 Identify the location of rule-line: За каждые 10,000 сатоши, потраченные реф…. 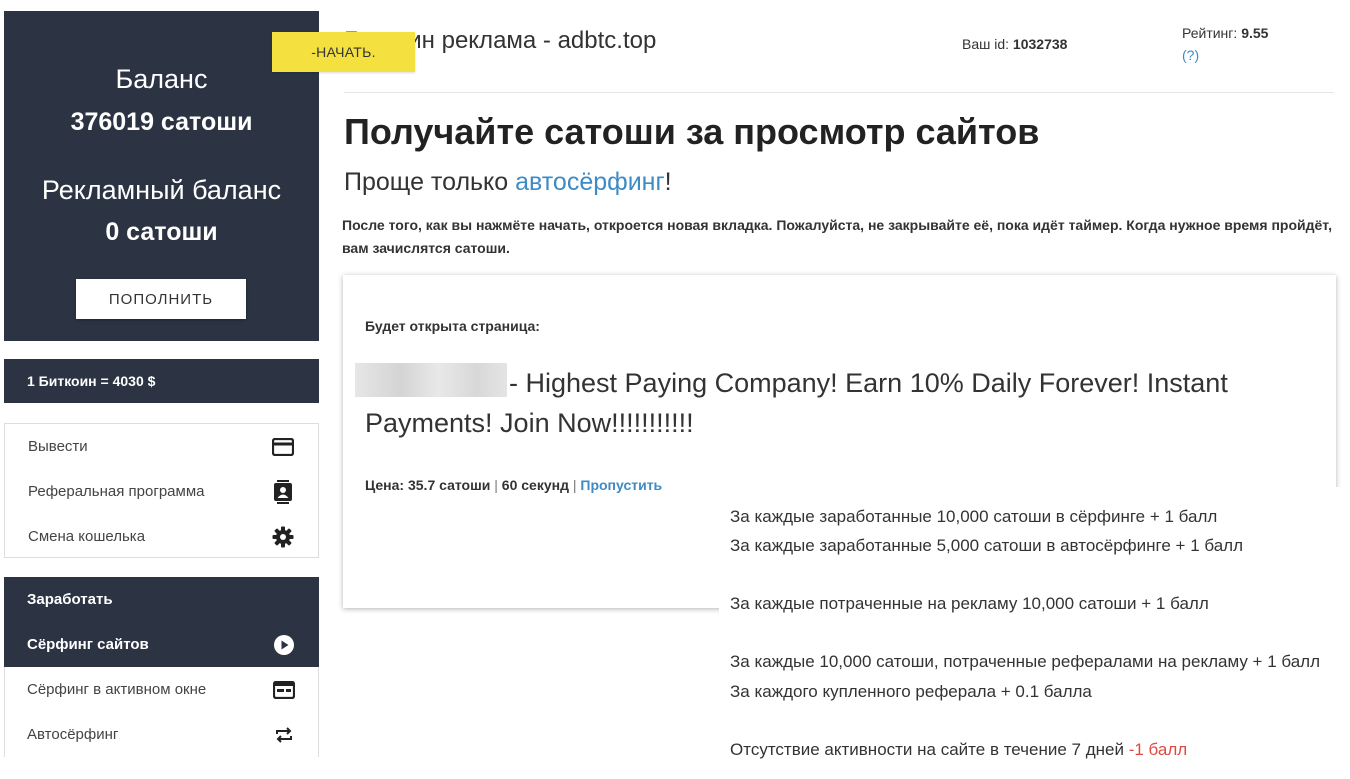
(1025, 661).